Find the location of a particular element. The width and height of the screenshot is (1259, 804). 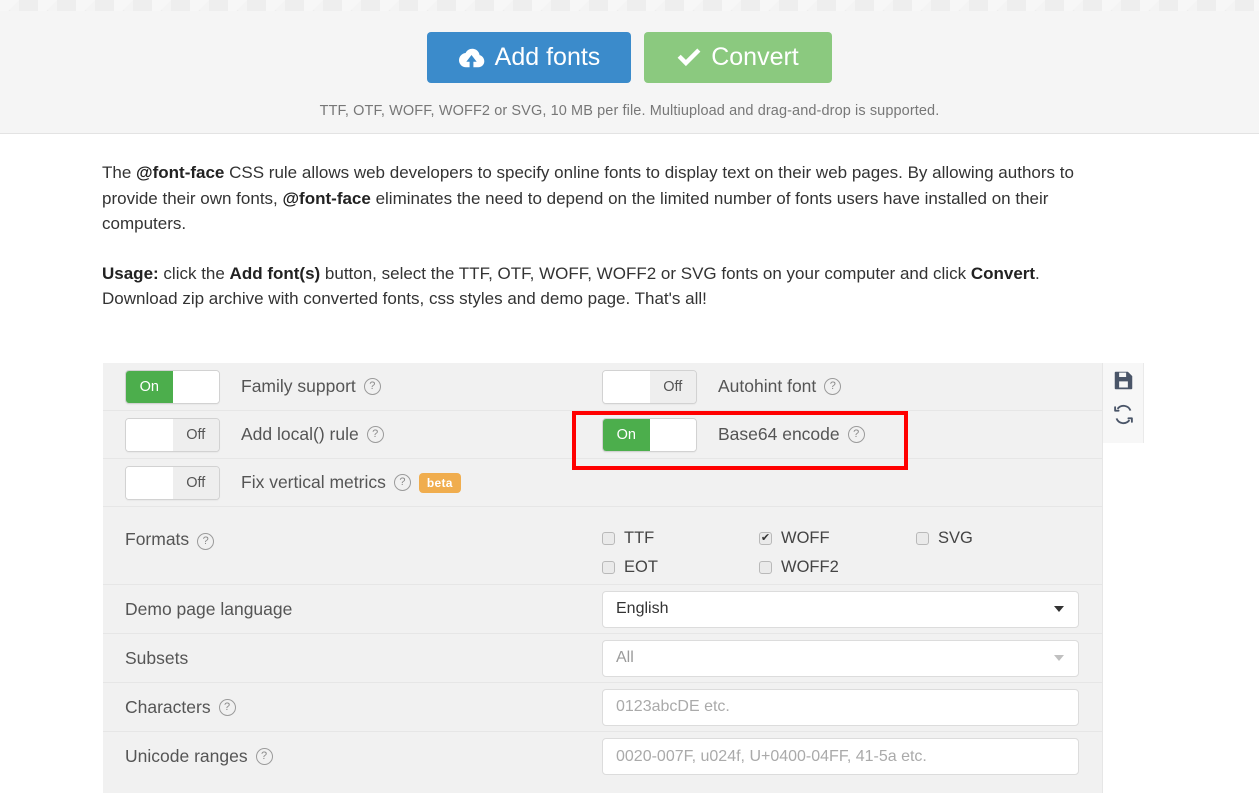

convert-label: Convert is located at coordinates (755, 57).